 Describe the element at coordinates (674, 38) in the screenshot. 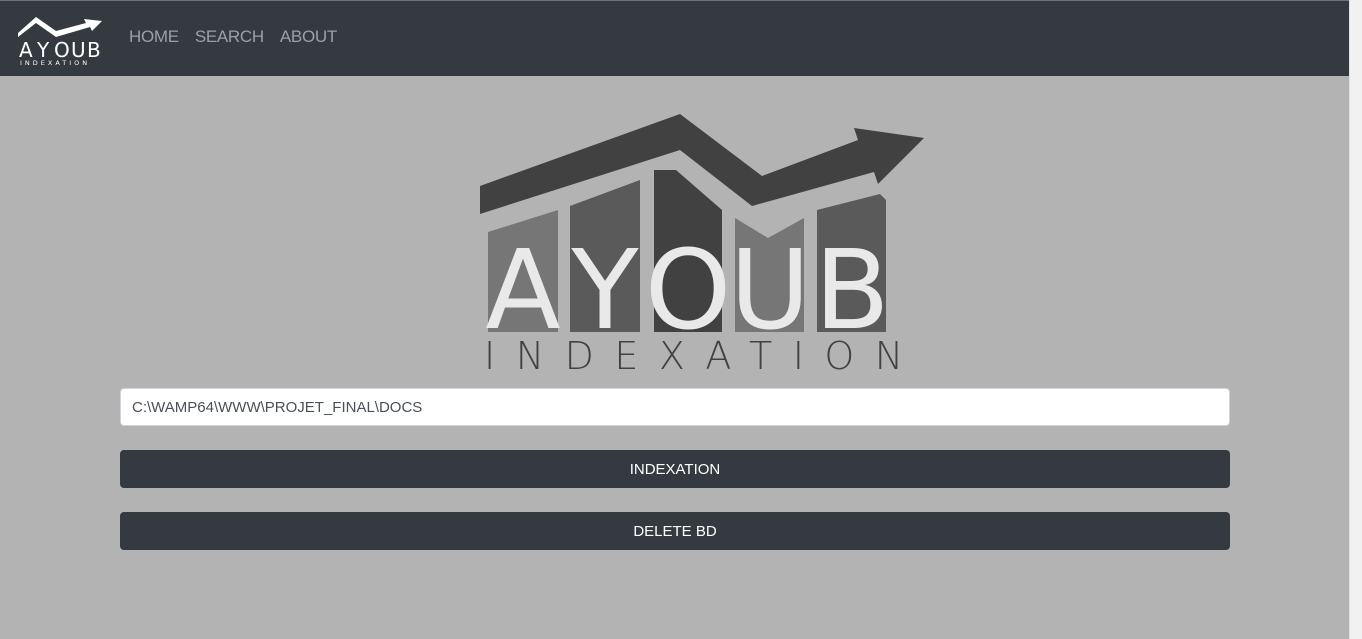

I see `navbar: A Y O U B INDEXATION HOME SEARCH ABOUT` at that location.